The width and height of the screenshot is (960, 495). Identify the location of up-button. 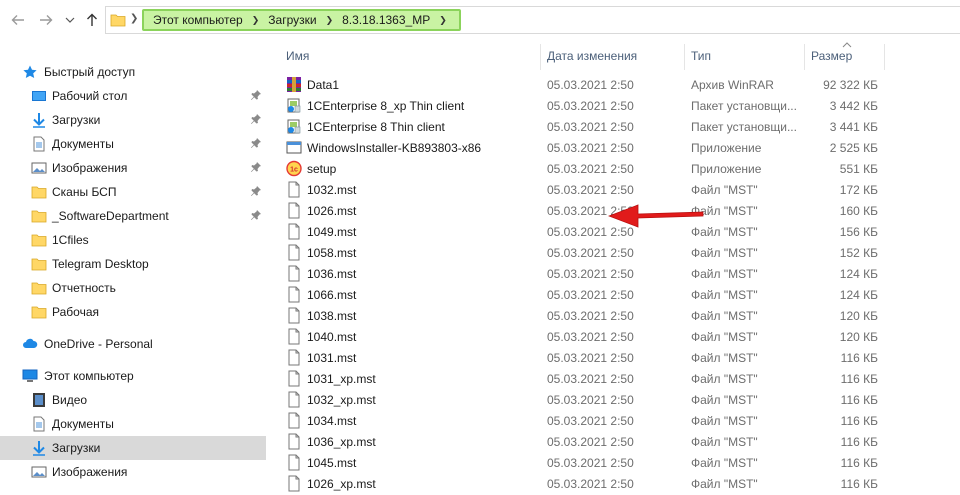
(92, 20).